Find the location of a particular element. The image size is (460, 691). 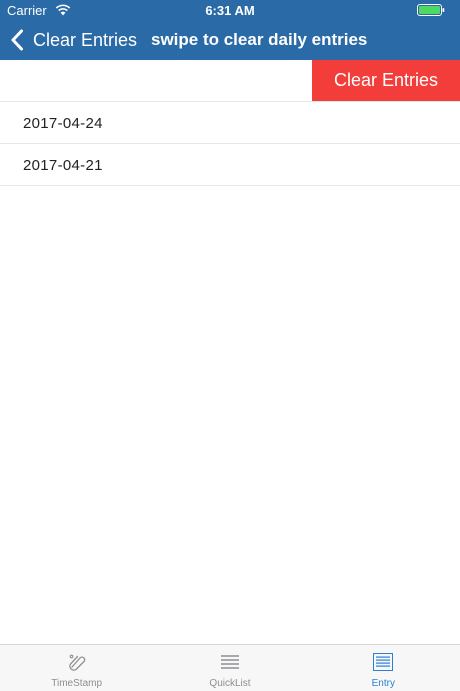

paperclip-icon is located at coordinates (76, 662).